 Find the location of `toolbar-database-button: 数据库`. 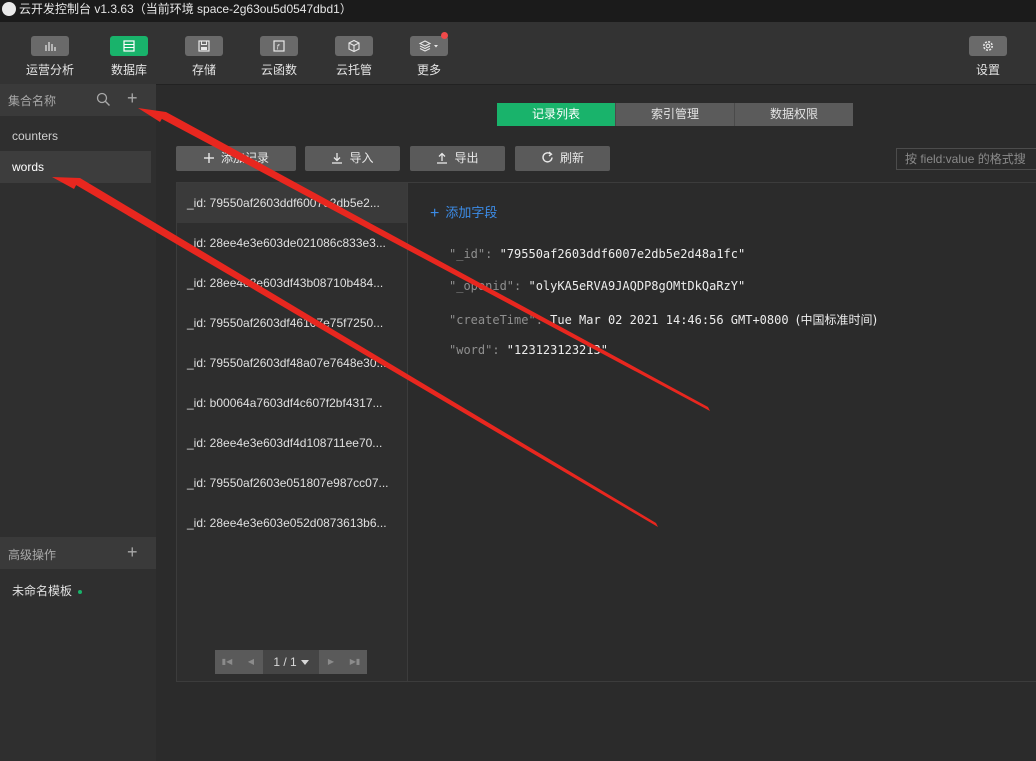

toolbar-database-button: 数据库 is located at coordinates (129, 58).